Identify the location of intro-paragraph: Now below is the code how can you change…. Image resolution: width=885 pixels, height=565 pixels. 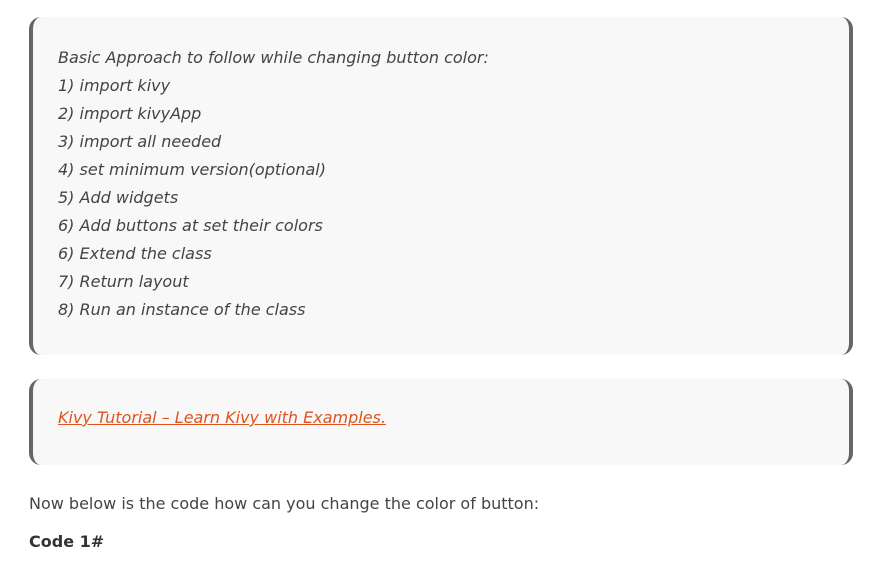
(284, 503).